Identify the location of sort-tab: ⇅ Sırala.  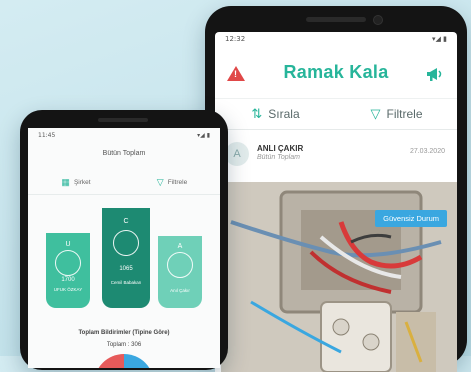
(275, 114).